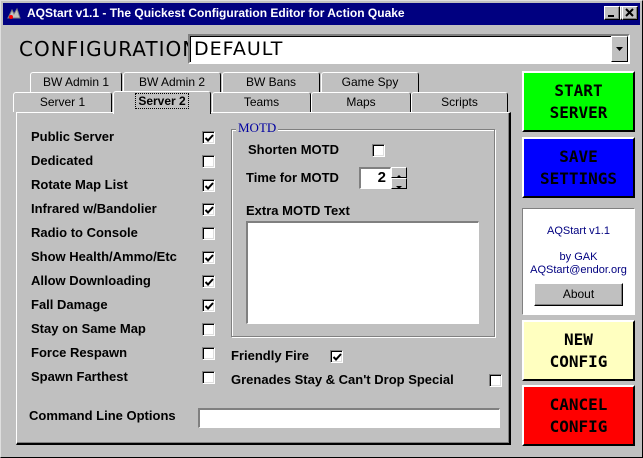  Describe the element at coordinates (88, 328) in the screenshot. I see `option-label: Stay on Same Map` at that location.